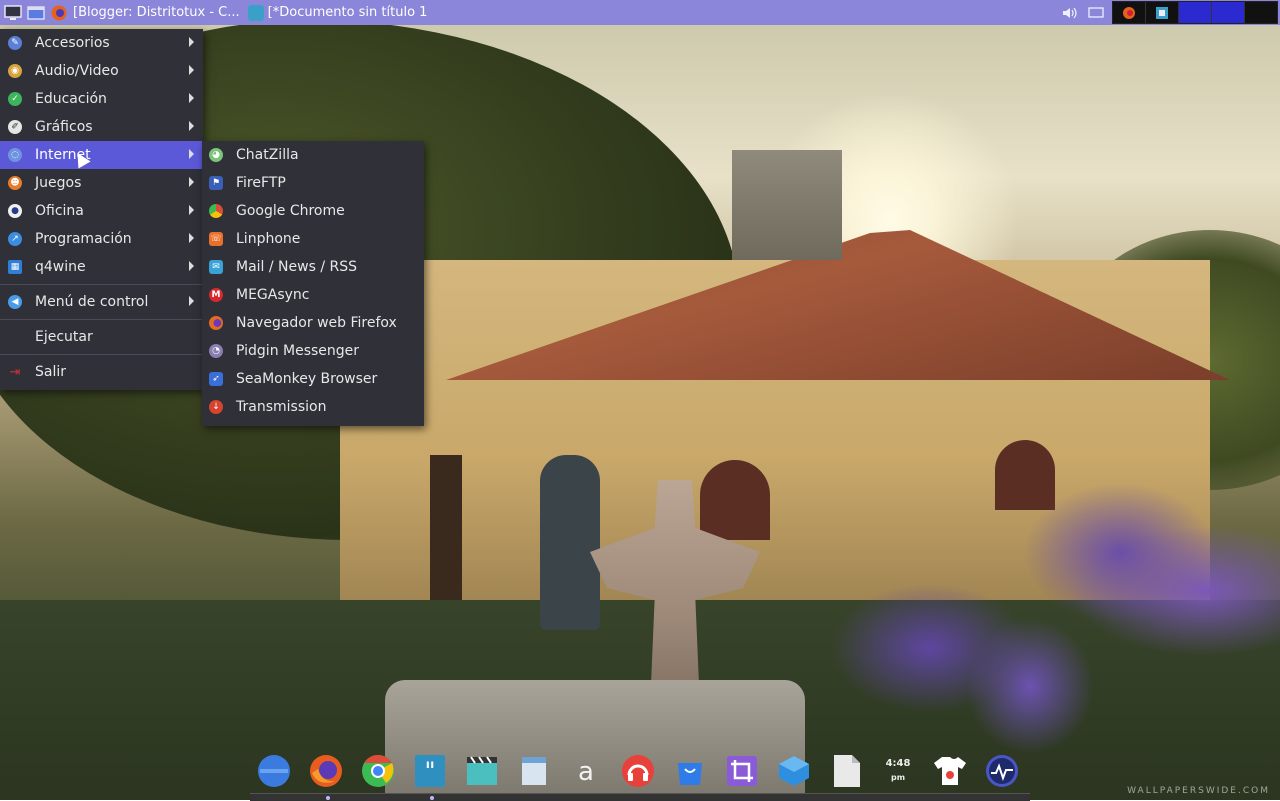  I want to click on submenu-item-linphone: ☏ Linphone, so click(313, 239).